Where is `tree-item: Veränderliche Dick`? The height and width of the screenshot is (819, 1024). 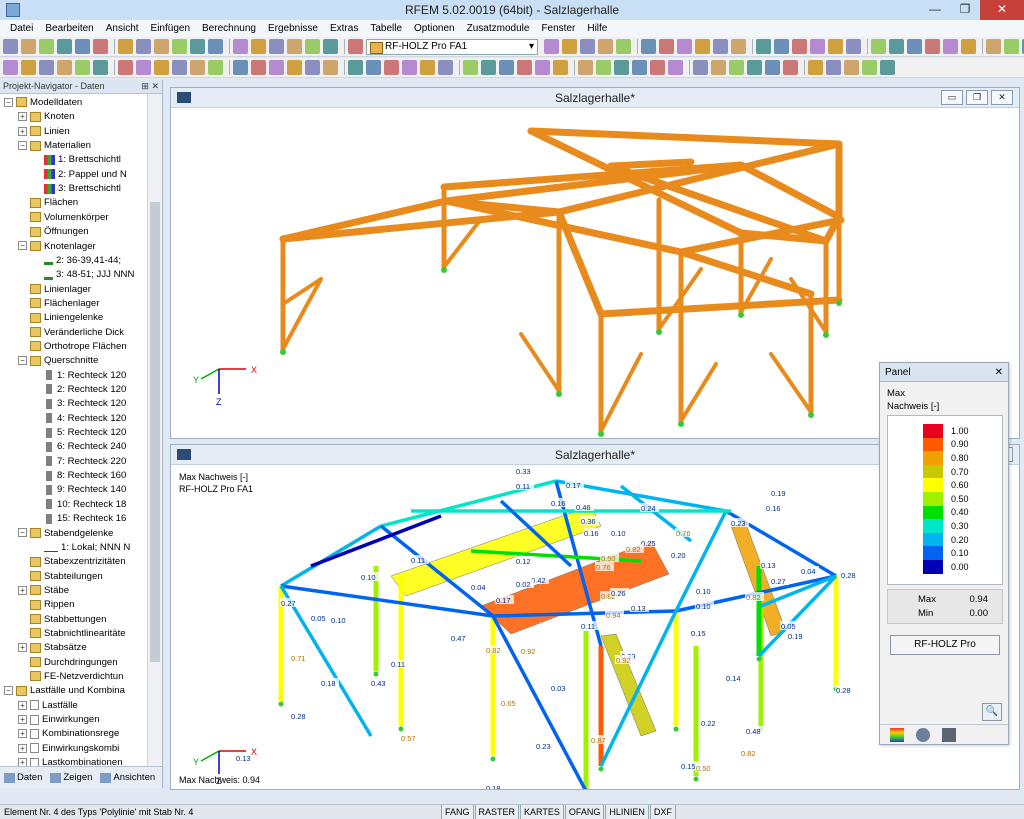 tree-item: Veränderliche Dick is located at coordinates (71, 333).